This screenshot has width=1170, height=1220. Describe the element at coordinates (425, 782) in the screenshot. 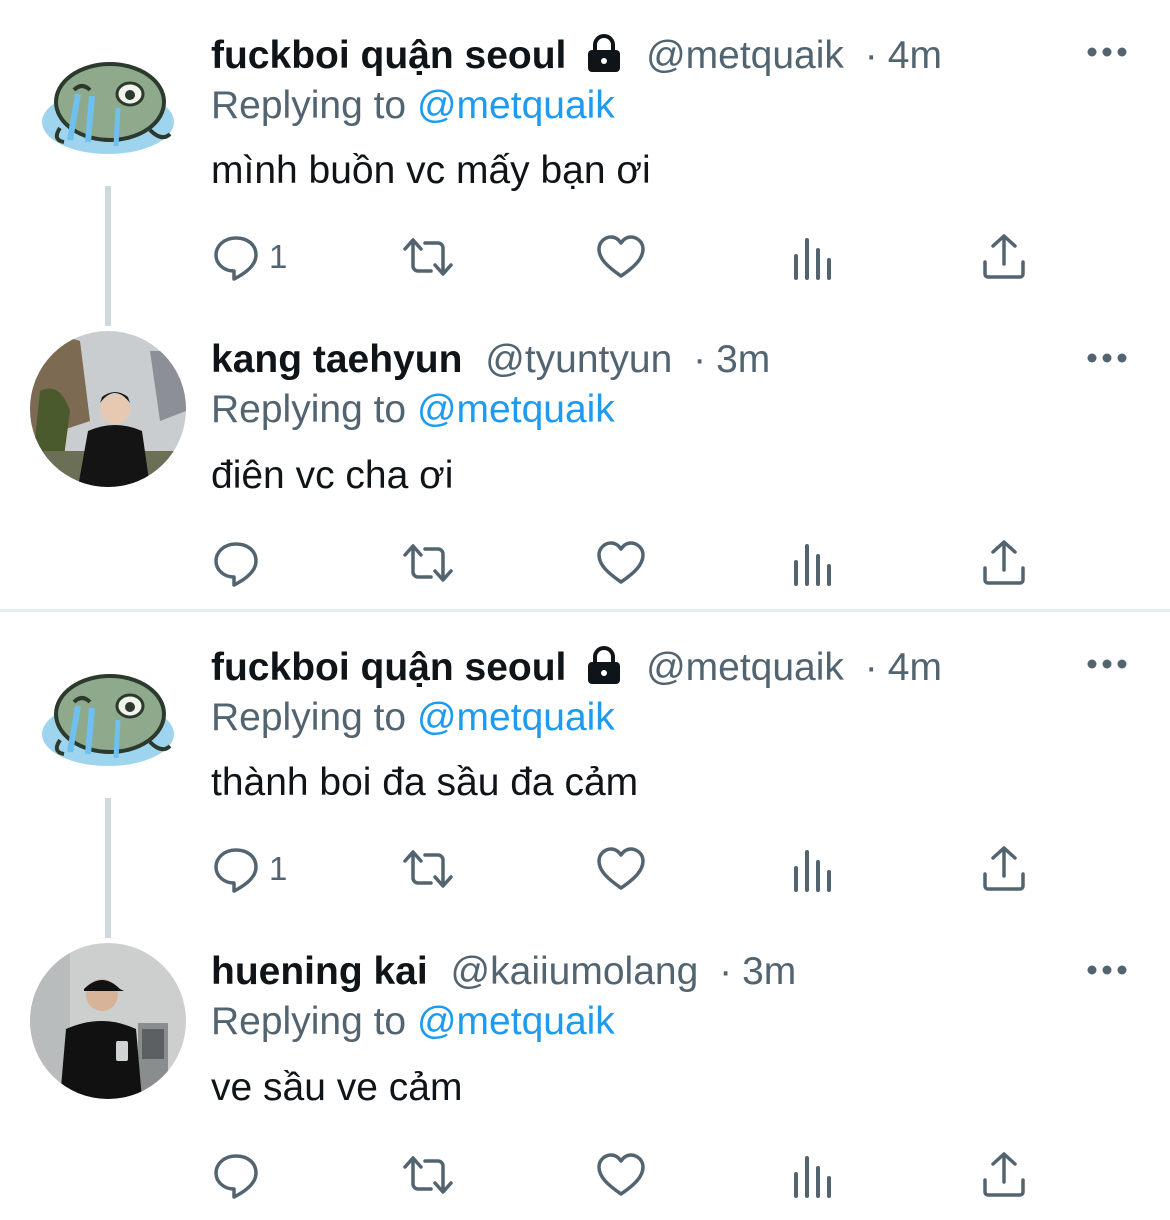

I see `tweet-text: thành boi đa sầu đa cảm` at that location.